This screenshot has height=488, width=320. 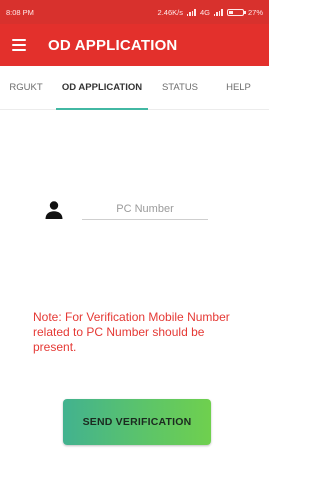 What do you see at coordinates (255, 12) in the screenshot?
I see `battery-level: 27%` at bounding box center [255, 12].